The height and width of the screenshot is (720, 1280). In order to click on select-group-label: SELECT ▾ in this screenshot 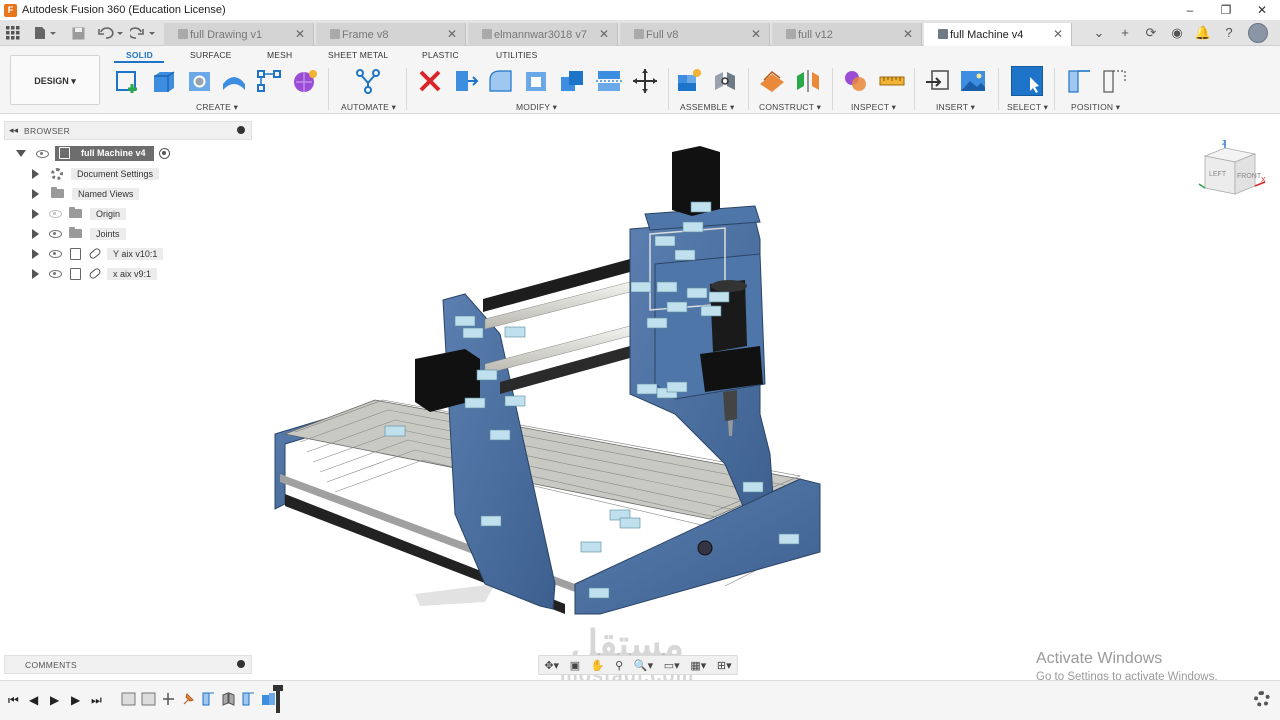, I will do `click(1027, 107)`.